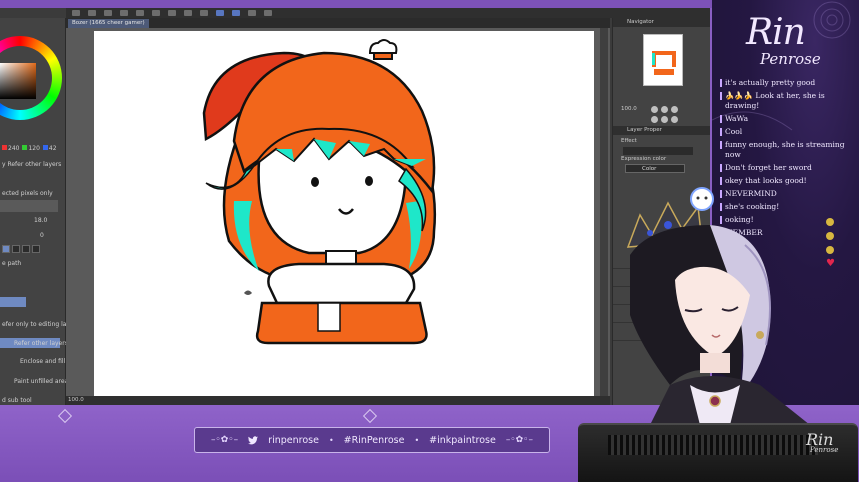 The height and width of the screenshot is (482, 859). Describe the element at coordinates (156, 13) in the screenshot. I see `clear-icon` at that location.